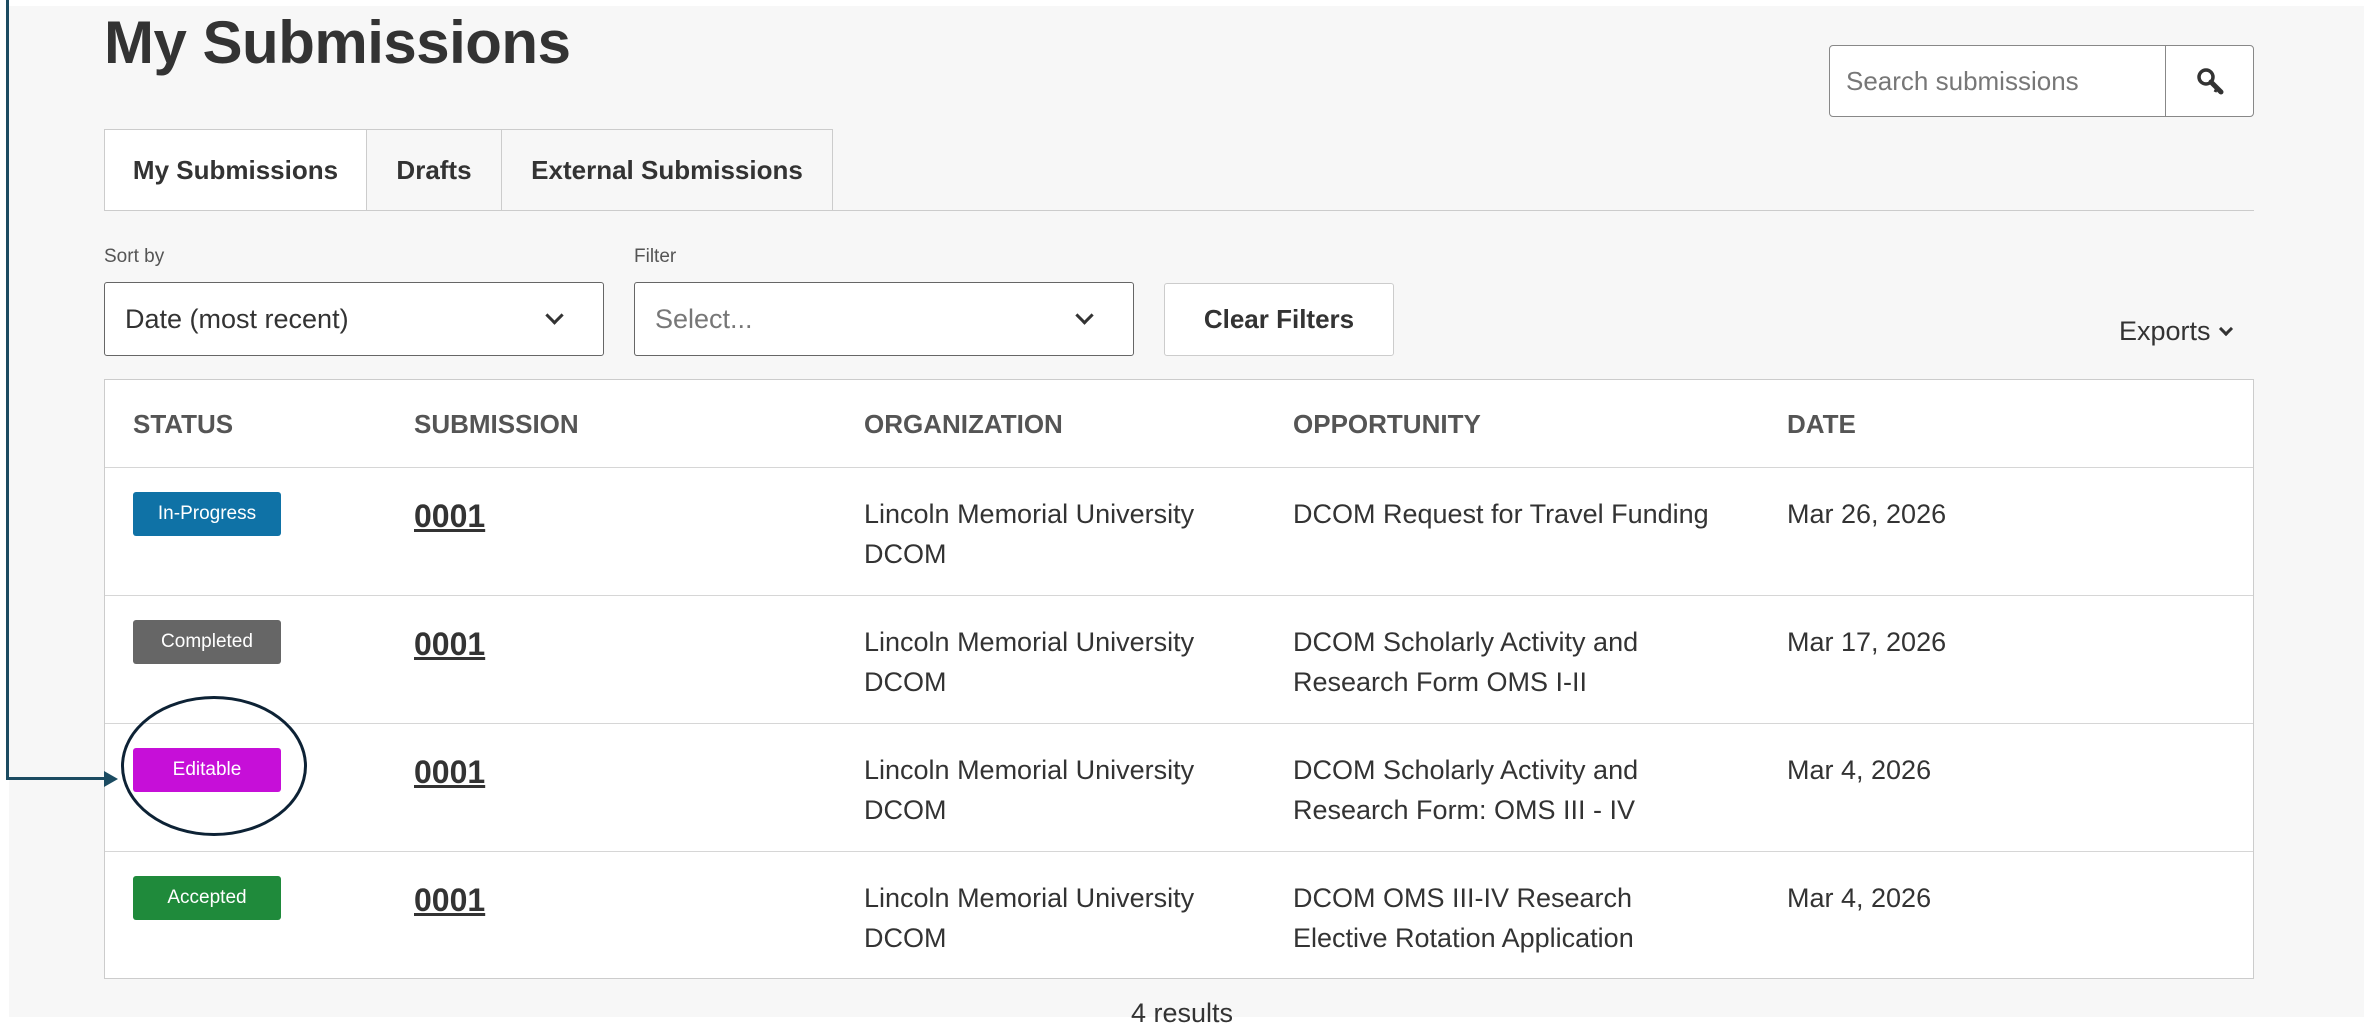 The width and height of the screenshot is (2364, 1029). Describe the element at coordinates (496, 424) in the screenshot. I see `column-header-submission: SUBMISSION` at that location.